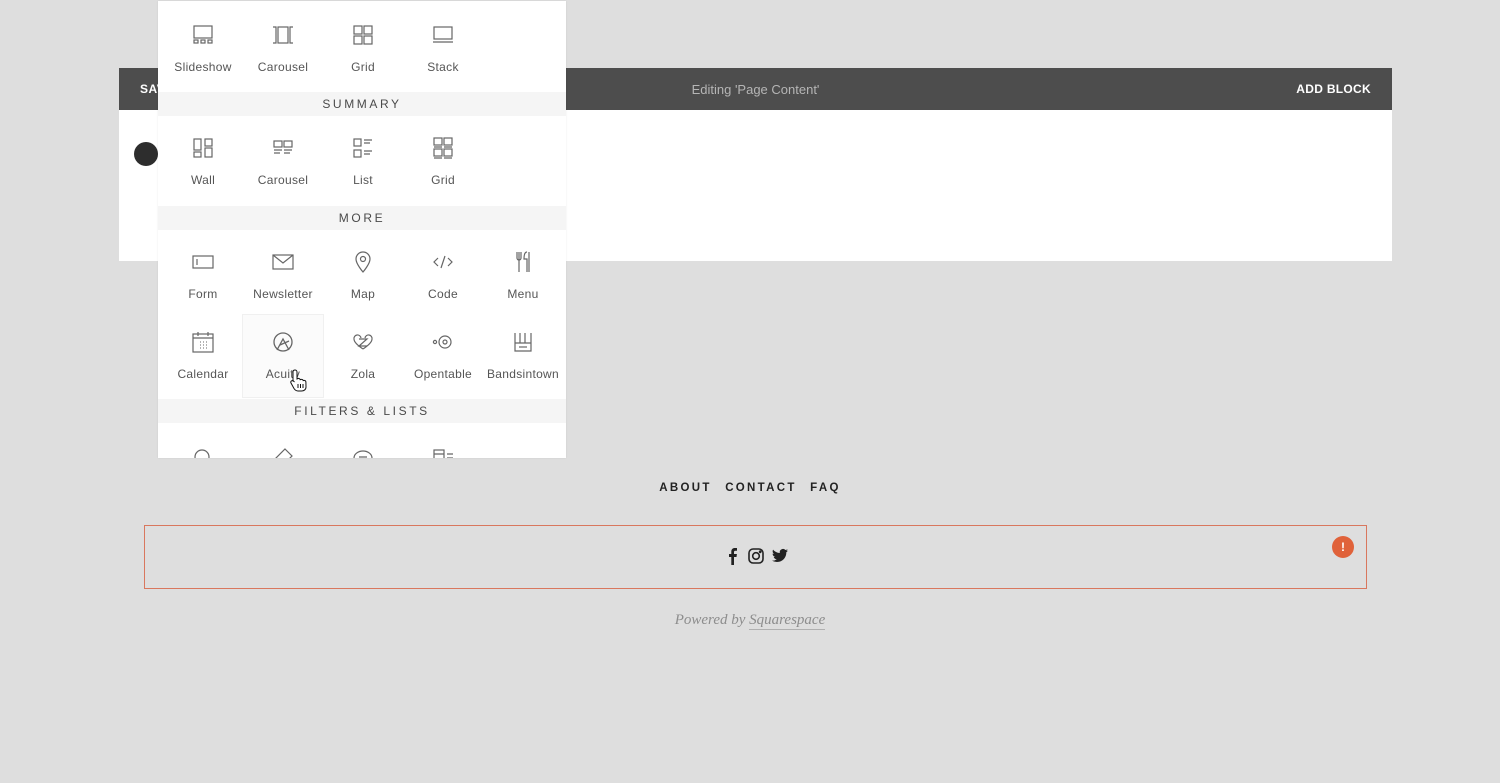 The height and width of the screenshot is (783, 1500). I want to click on block-label: Calendar, so click(203, 374).